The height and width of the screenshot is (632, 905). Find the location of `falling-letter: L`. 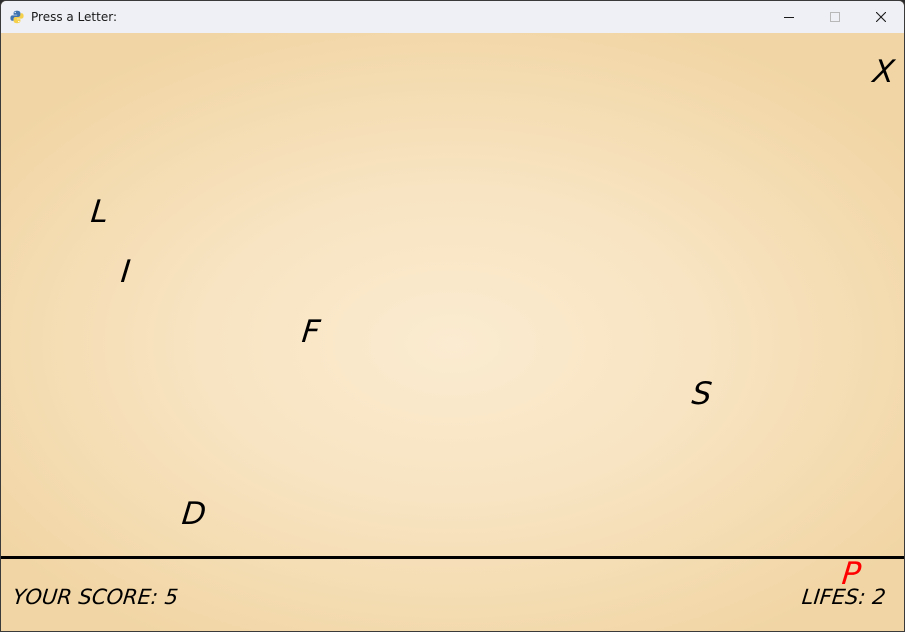

falling-letter: L is located at coordinates (100, 212).